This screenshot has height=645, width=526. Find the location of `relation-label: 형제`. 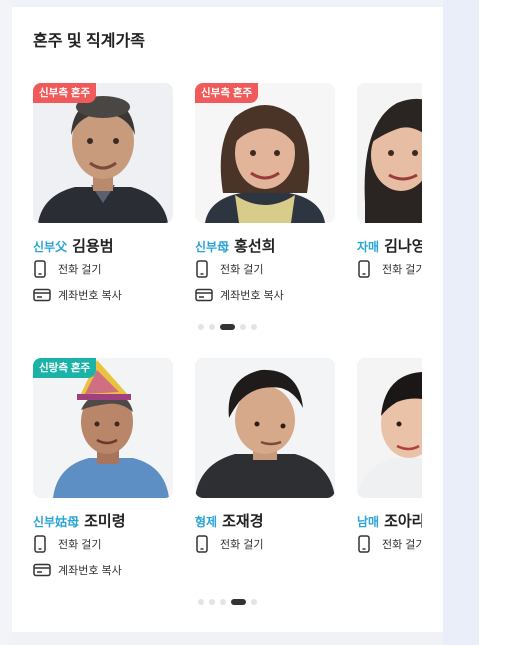

relation-label: 형제 is located at coordinates (206, 522).